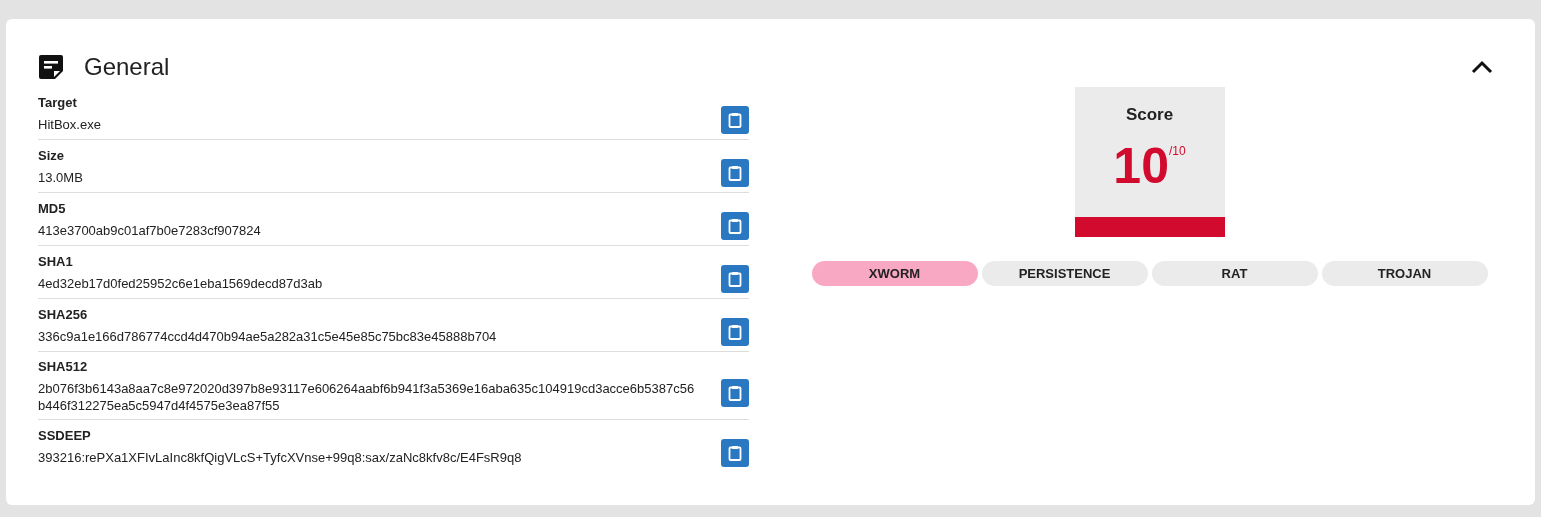  Describe the element at coordinates (150, 230) in the screenshot. I see `field-value: 413e3700ab9c01af7b0e7283cf907824` at that location.